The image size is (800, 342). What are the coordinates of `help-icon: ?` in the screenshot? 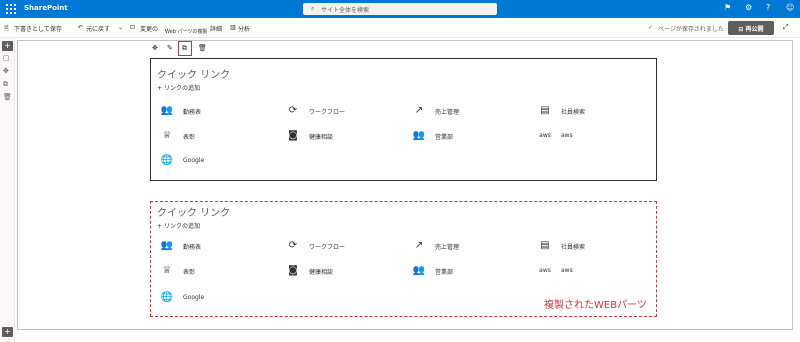 It's located at (768, 7).